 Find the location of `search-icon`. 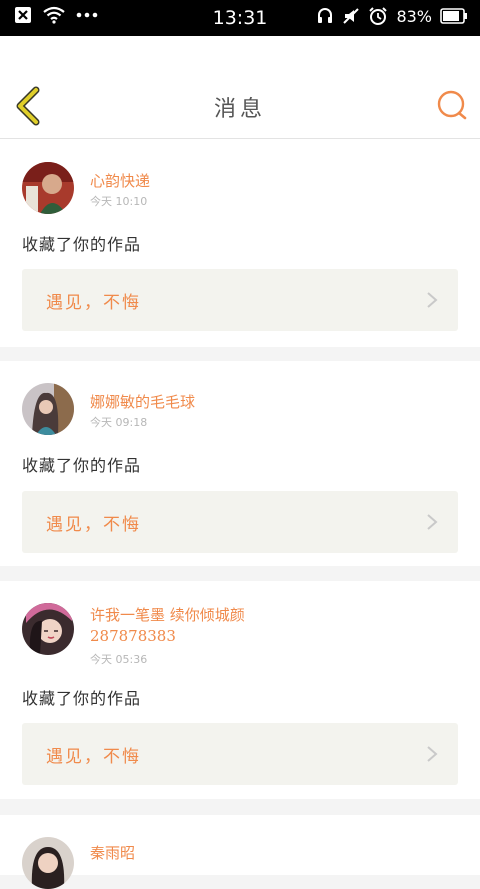

search-icon is located at coordinates (452, 105).